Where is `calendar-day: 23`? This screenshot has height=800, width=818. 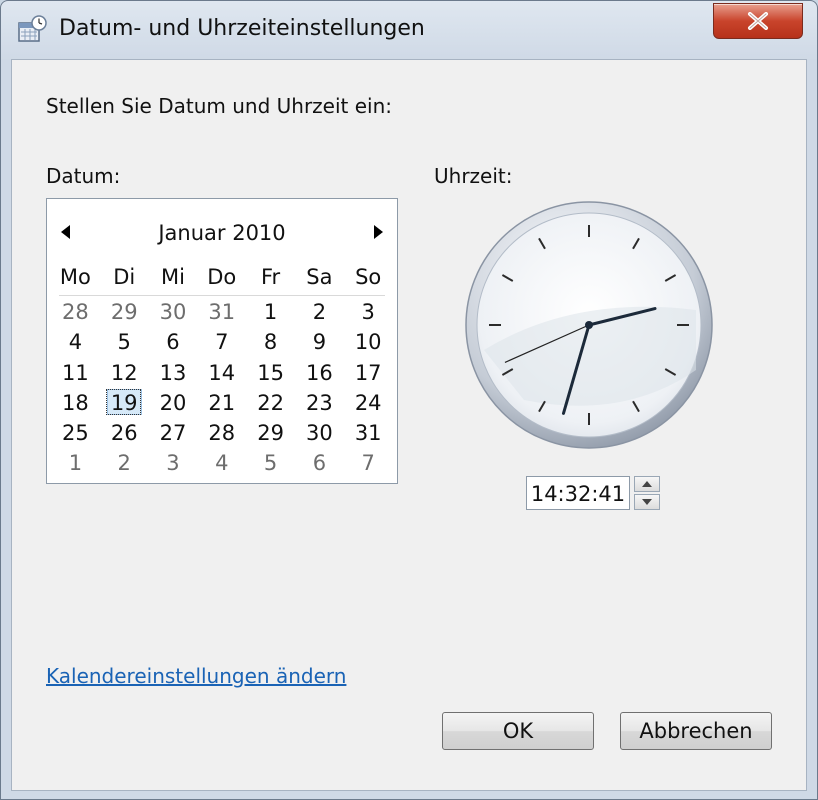 calendar-day: 23 is located at coordinates (319, 403).